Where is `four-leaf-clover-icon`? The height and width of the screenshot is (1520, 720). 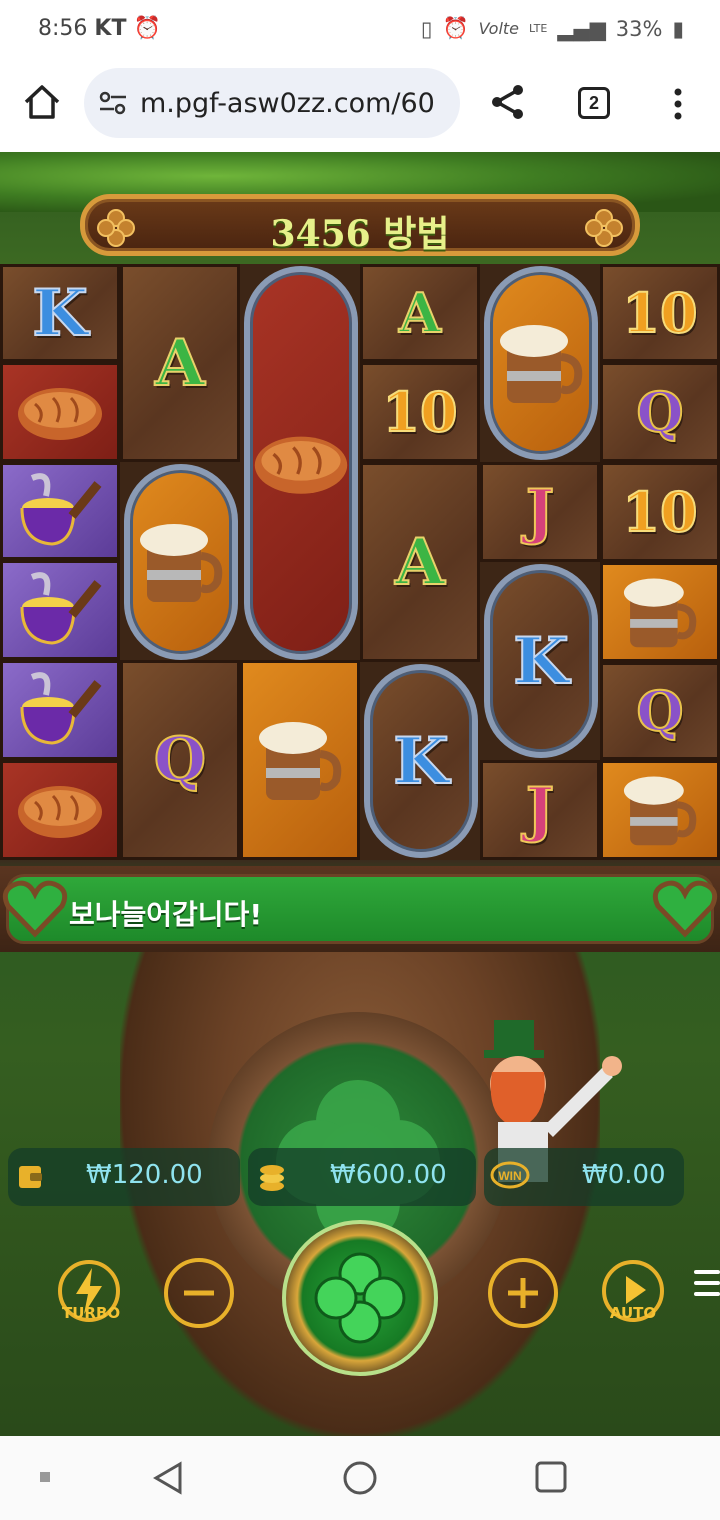
four-leaf-clover-icon is located at coordinates (360, 1298).